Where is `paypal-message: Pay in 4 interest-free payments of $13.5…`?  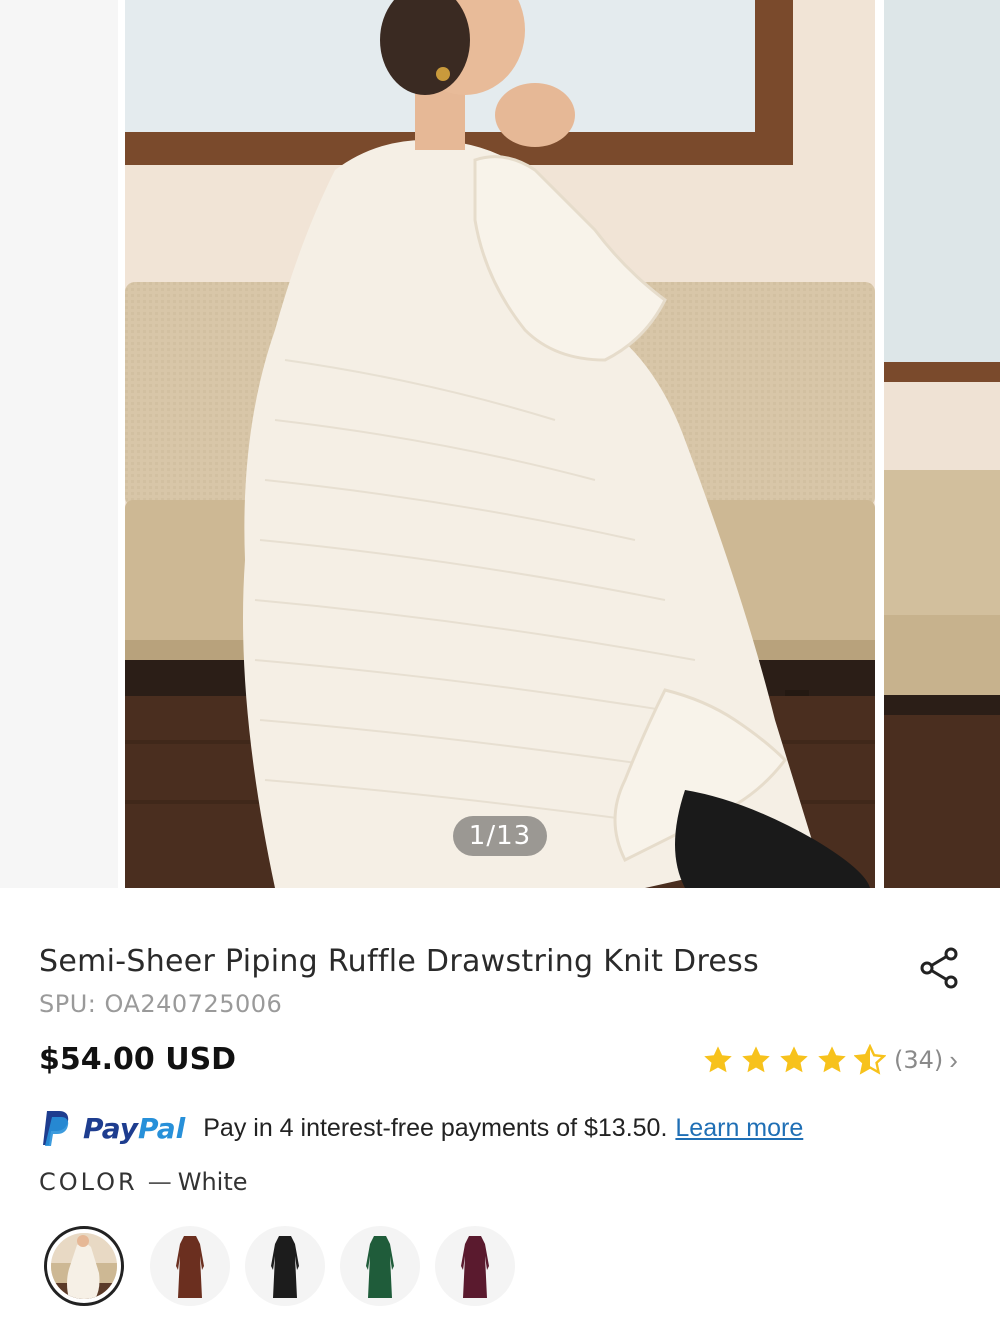
paypal-message: Pay in 4 interest-free payments of $13.5… is located at coordinates (435, 1127).